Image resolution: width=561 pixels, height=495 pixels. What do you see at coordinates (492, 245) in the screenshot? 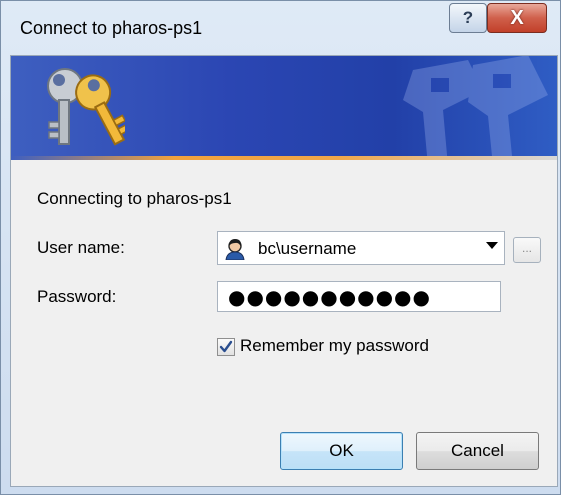
I see `chevron-down-icon` at bounding box center [492, 245].